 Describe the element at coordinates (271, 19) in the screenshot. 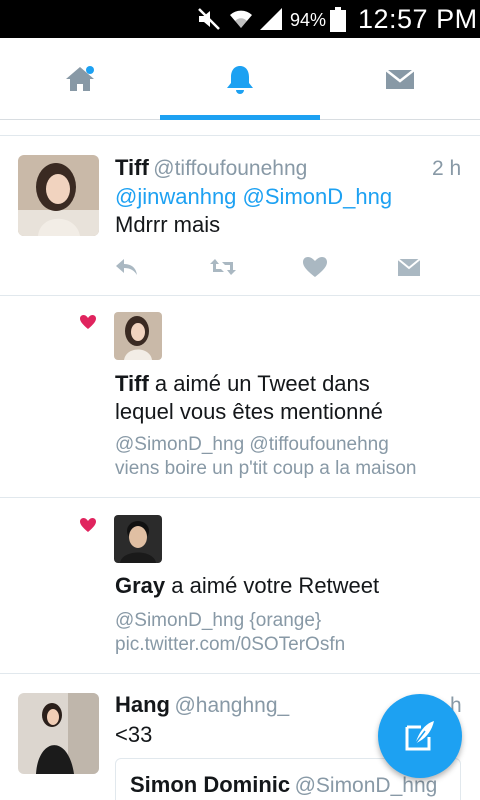

I see `signal-icon` at that location.